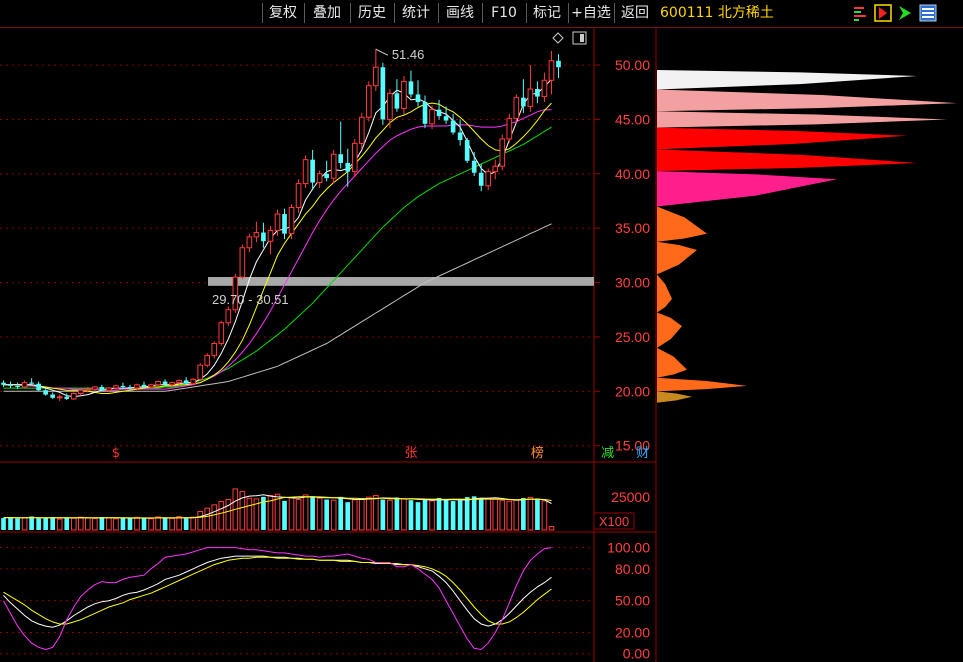 This screenshot has height=662, width=963. Describe the element at coordinates (634, 13) in the screenshot. I see `back-button: 返回` at that location.